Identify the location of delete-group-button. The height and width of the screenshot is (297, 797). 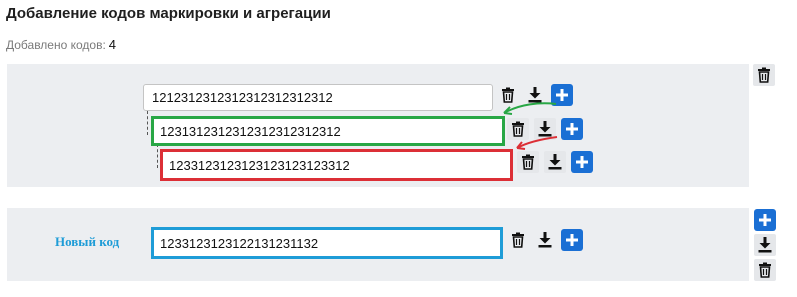
(765, 270).